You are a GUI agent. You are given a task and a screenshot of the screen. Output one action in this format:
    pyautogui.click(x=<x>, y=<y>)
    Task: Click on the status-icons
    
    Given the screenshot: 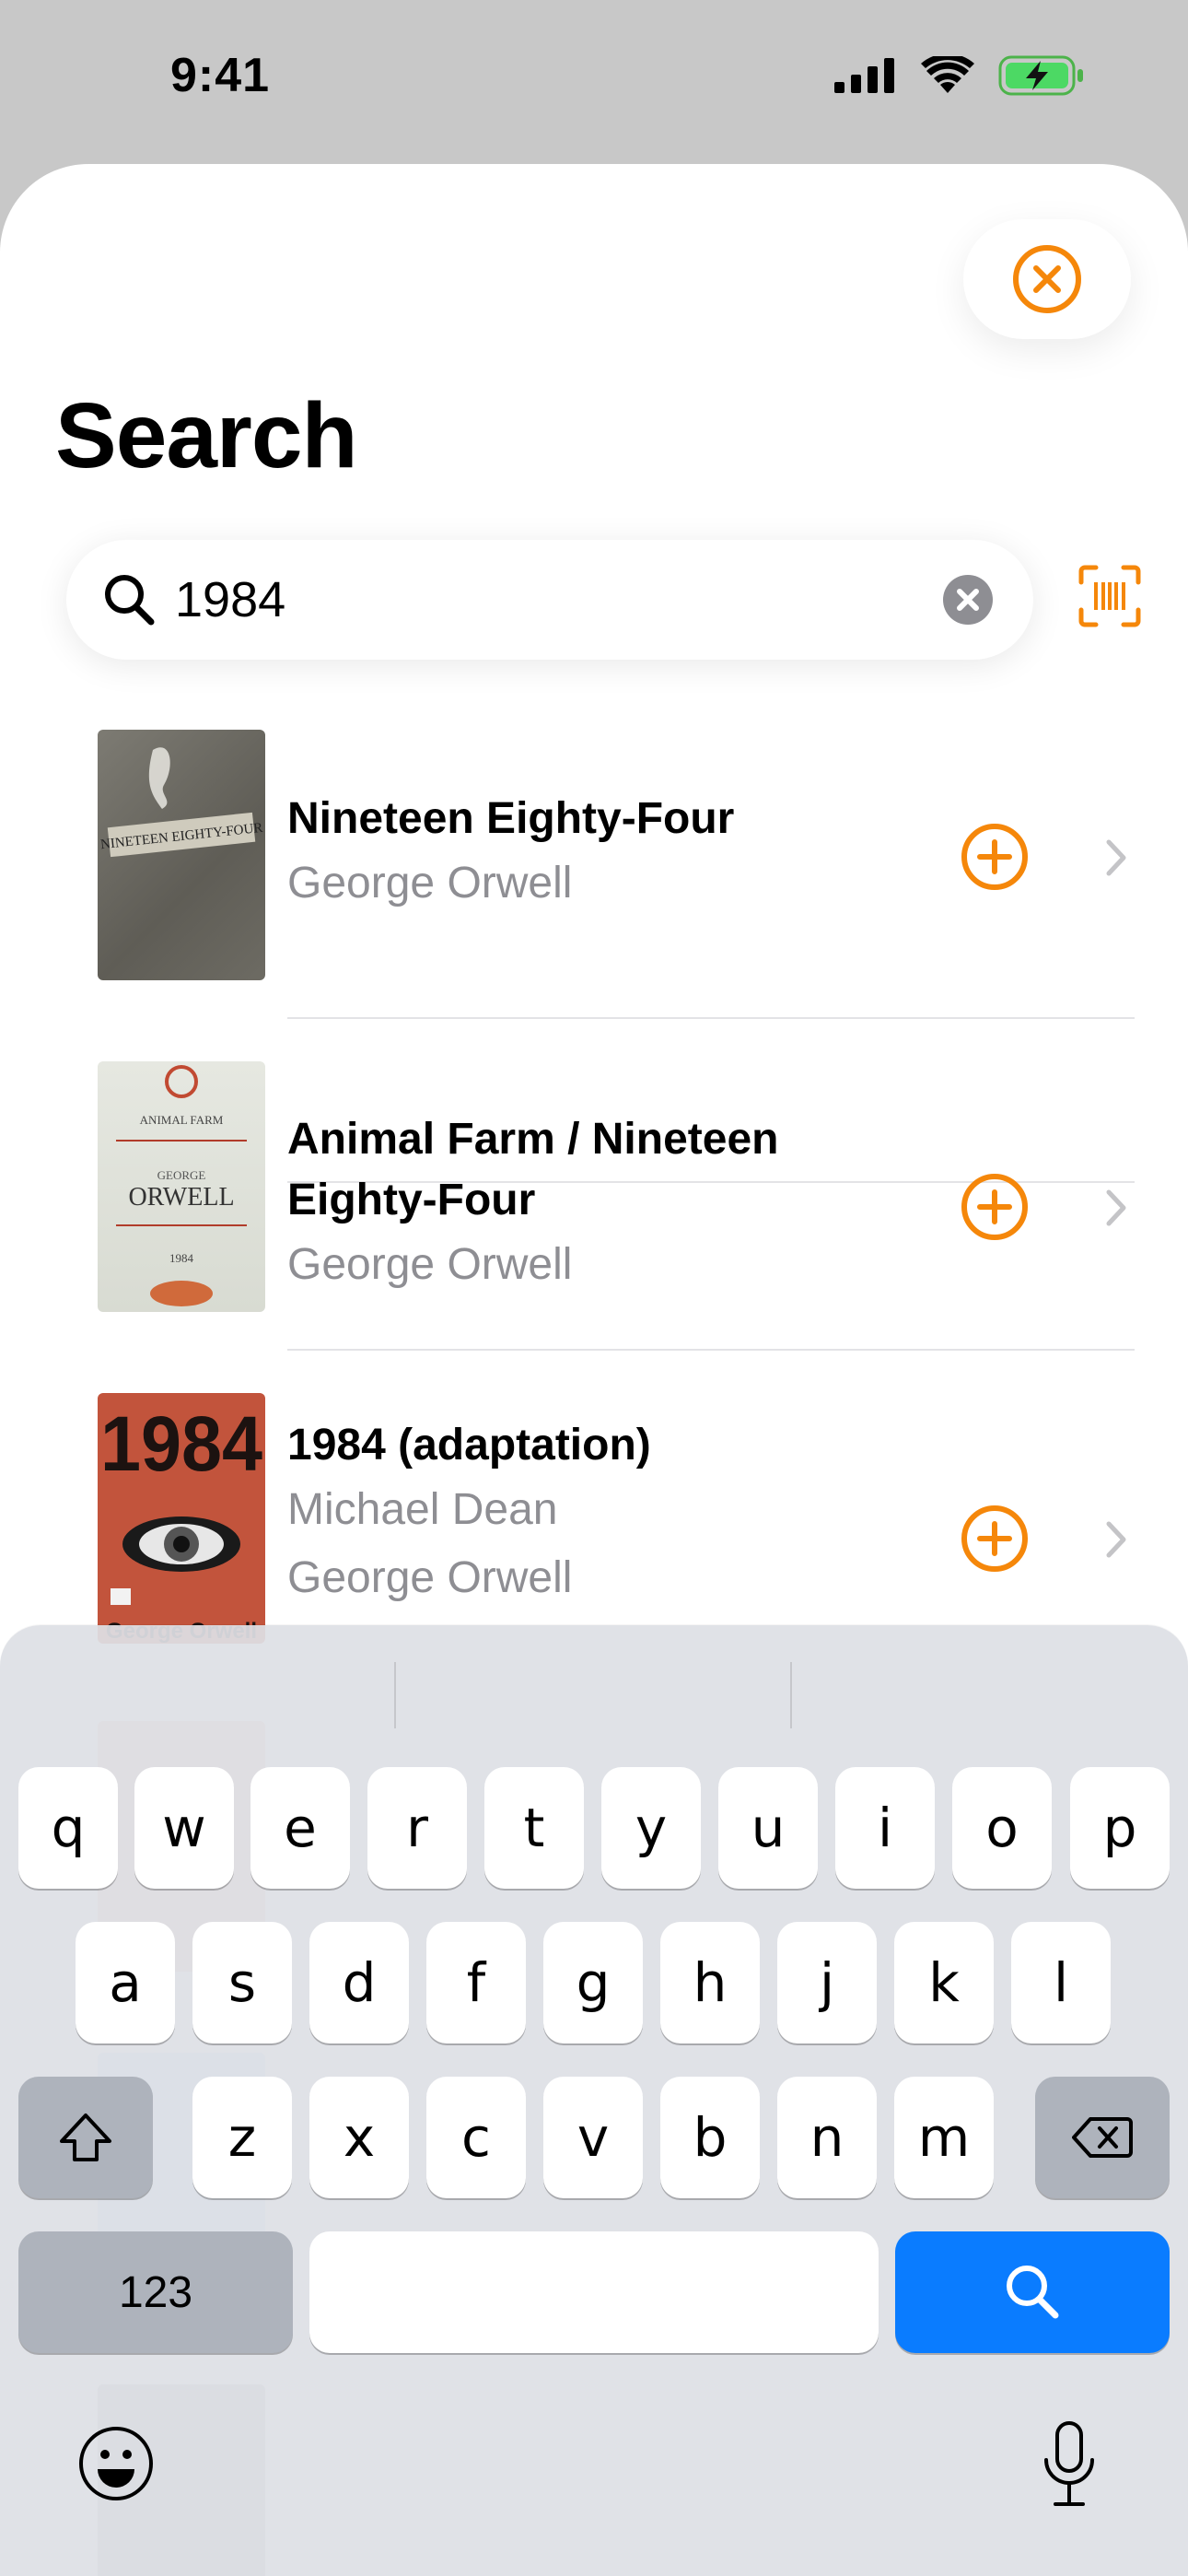 What is the action you would take?
    pyautogui.click(x=959, y=75)
    